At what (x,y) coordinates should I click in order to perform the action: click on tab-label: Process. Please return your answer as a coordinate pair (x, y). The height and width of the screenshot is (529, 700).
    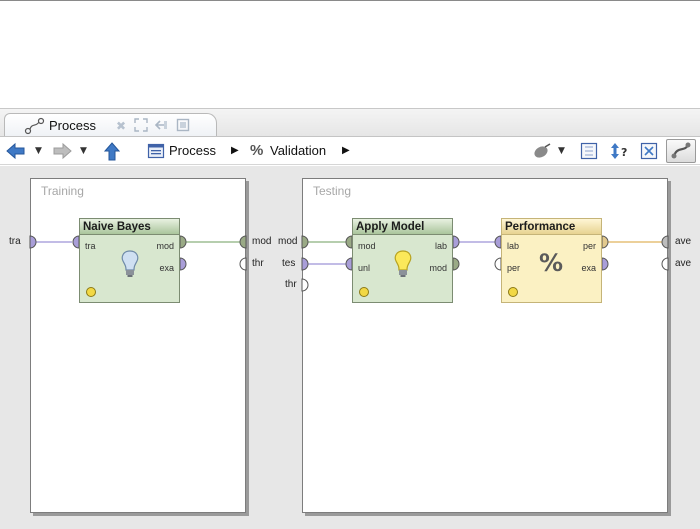
    Looking at the image, I should click on (72, 125).